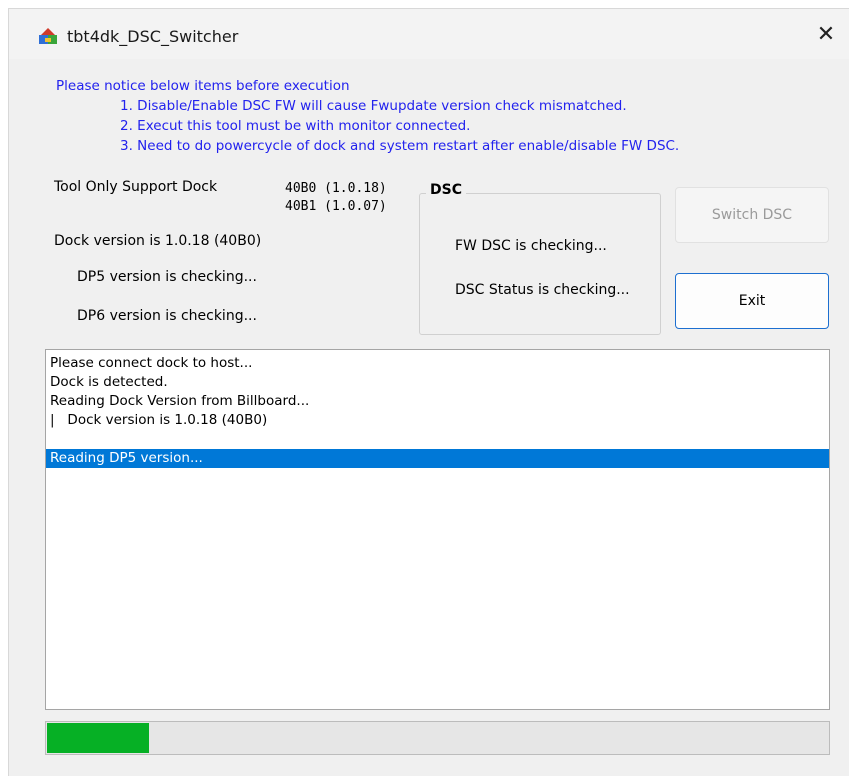  I want to click on dsc-group-label: DSC, so click(446, 190).